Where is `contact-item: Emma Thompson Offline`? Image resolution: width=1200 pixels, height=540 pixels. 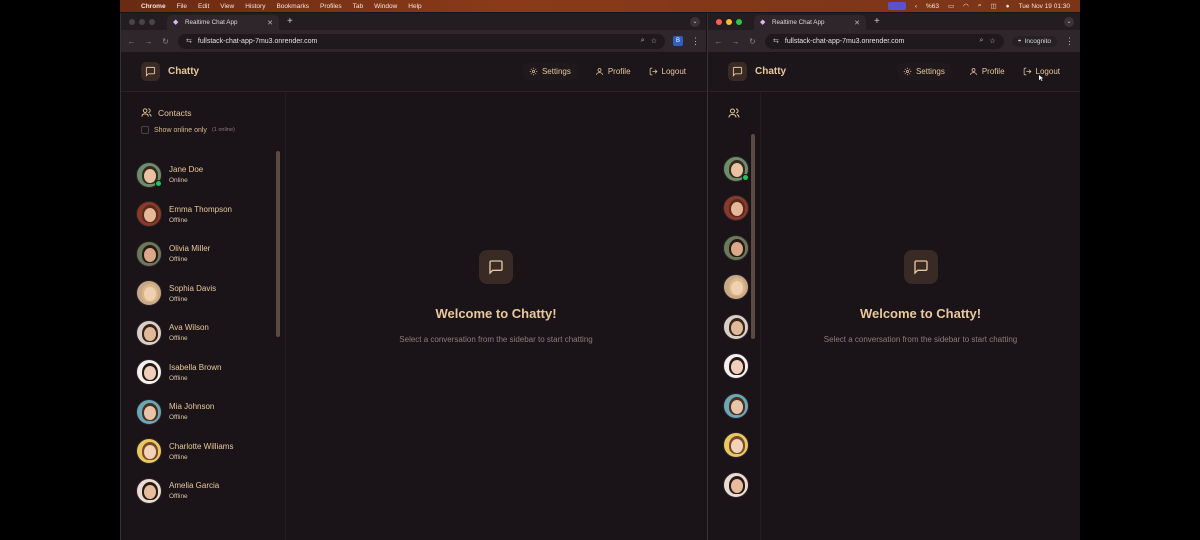
contact-item: Emma Thompson Offline is located at coordinates (199, 215).